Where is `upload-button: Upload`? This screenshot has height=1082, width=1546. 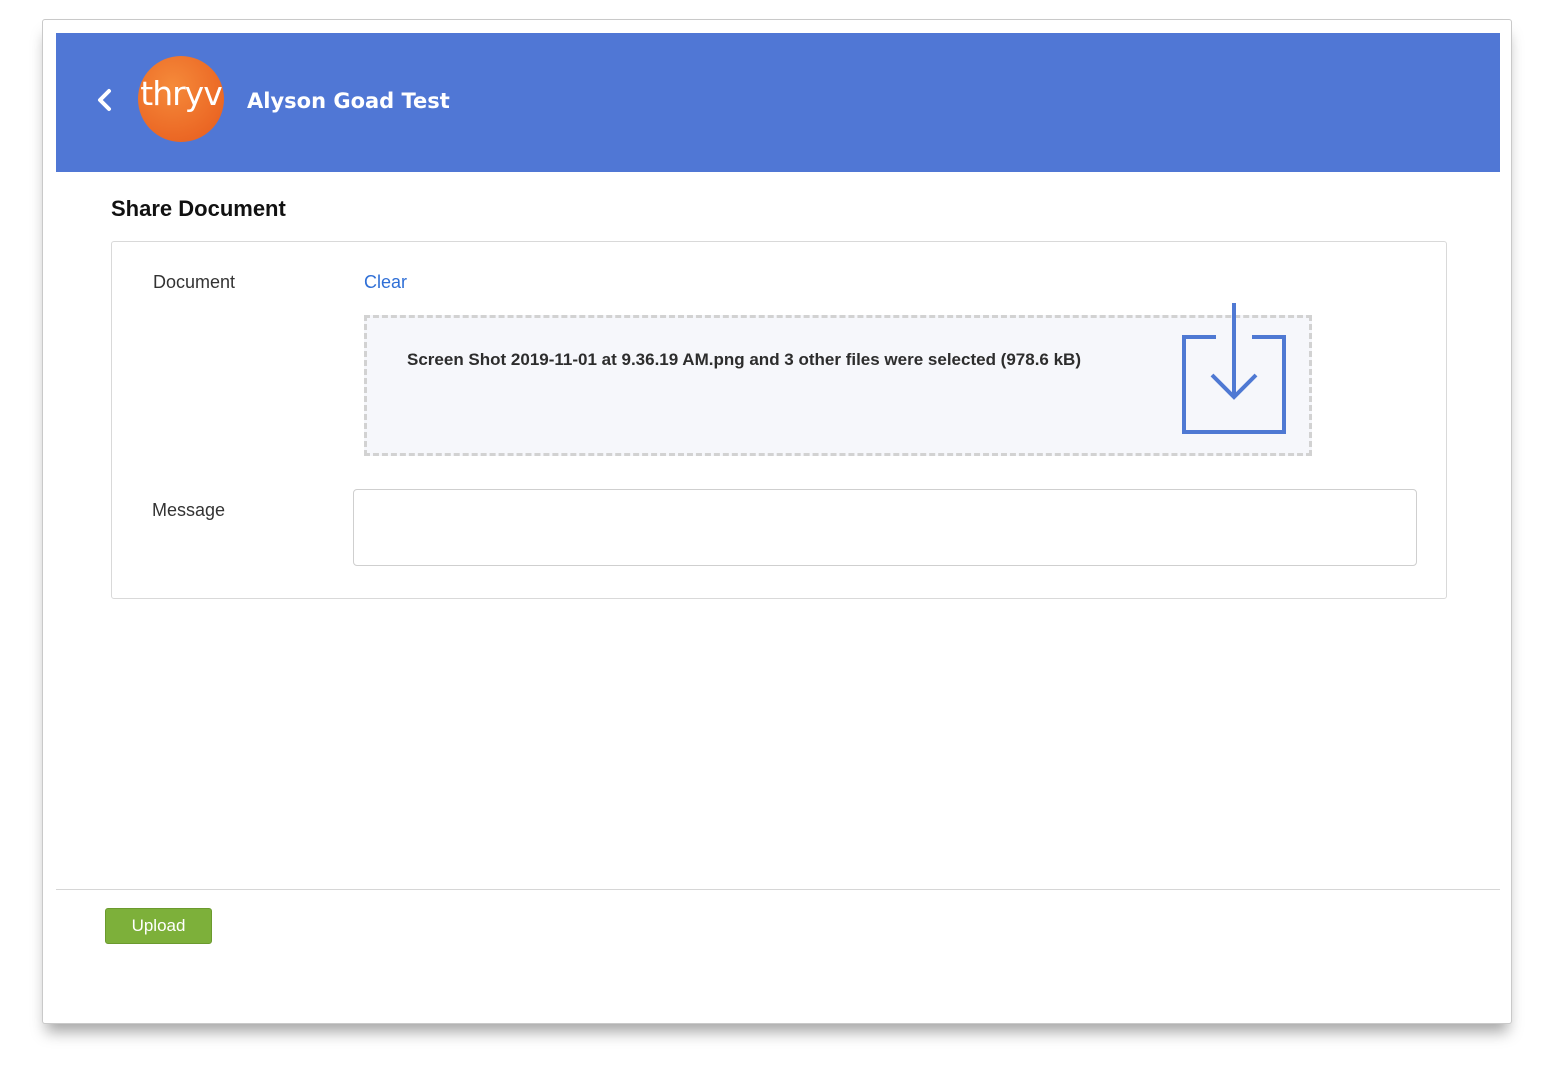
upload-button: Upload is located at coordinates (158, 926).